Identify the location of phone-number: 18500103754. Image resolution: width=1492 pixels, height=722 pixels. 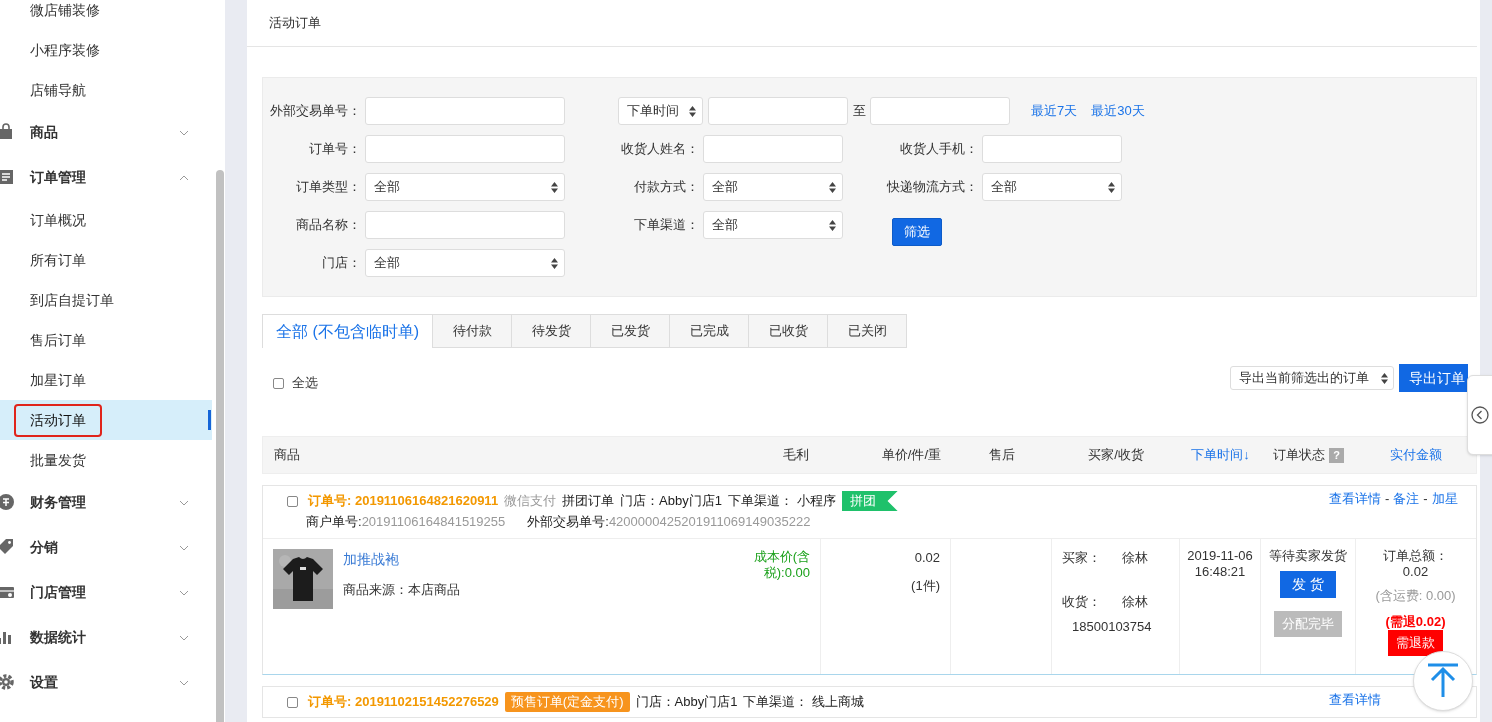
(1112, 627).